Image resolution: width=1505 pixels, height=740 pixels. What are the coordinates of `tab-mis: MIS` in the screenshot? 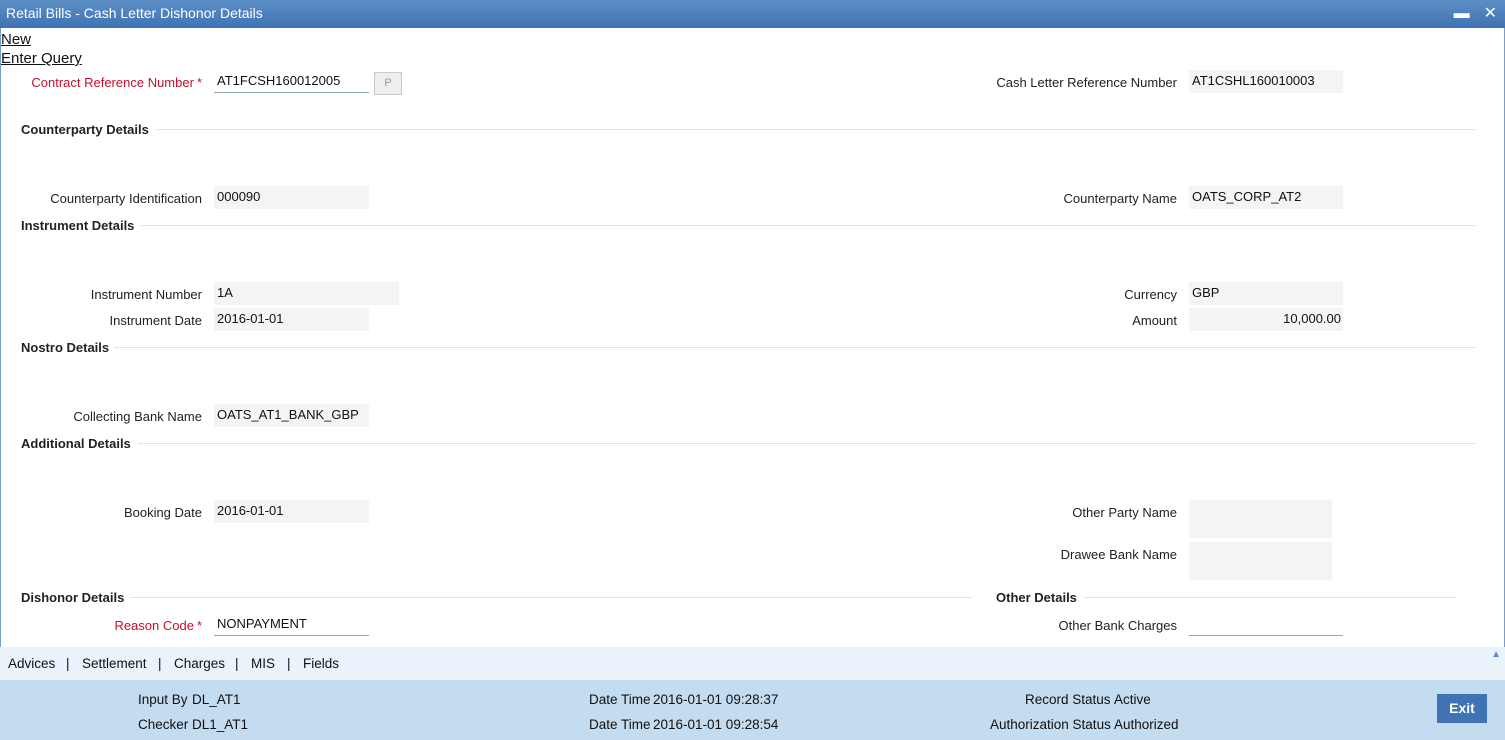 It's located at (263, 663).